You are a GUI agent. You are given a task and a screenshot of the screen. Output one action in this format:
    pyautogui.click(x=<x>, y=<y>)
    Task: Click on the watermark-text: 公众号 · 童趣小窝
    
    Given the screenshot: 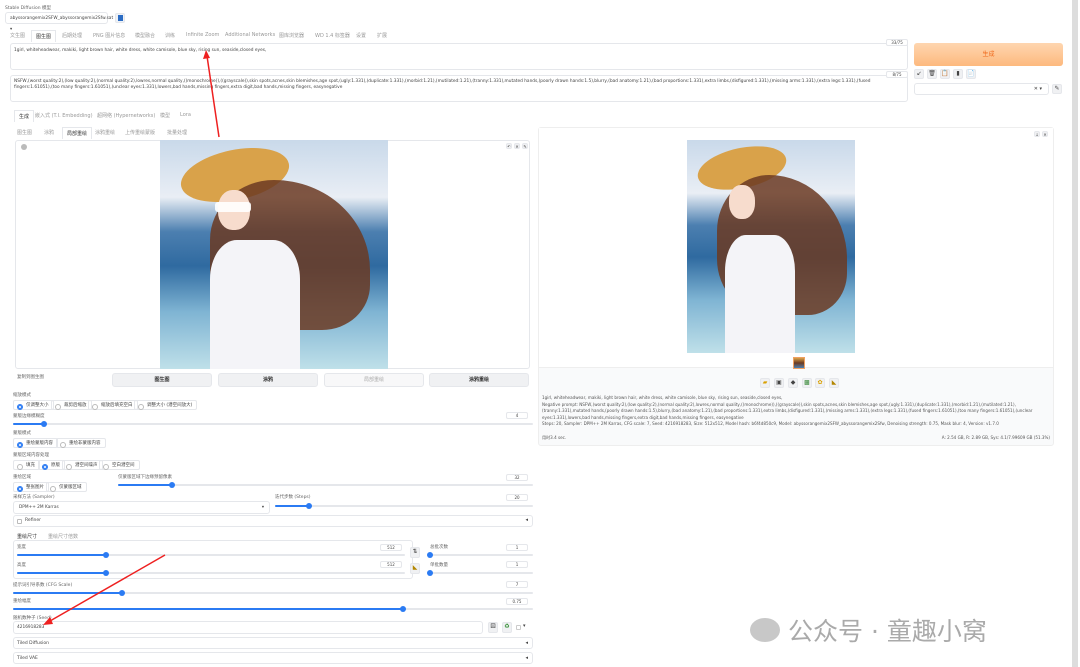 What is the action you would take?
    pyautogui.click(x=887, y=631)
    